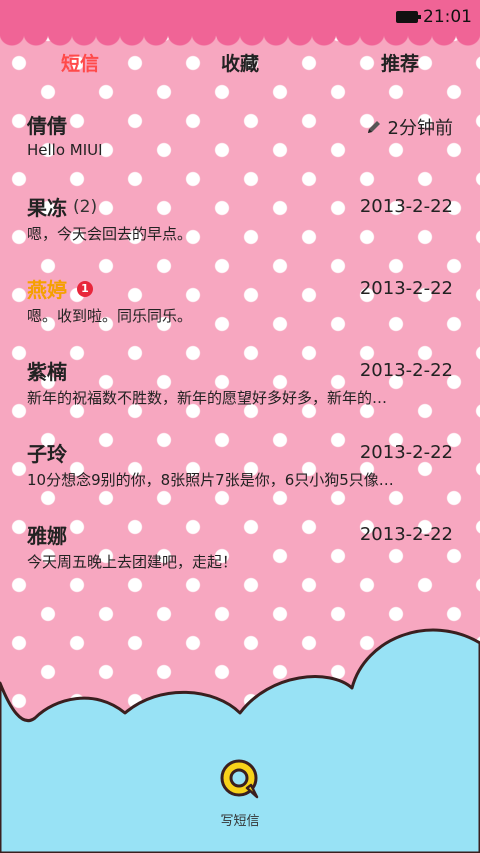 This screenshot has height=853, width=480. What do you see at coordinates (400, 65) in the screenshot?
I see `tab-recommended: 推荐` at bounding box center [400, 65].